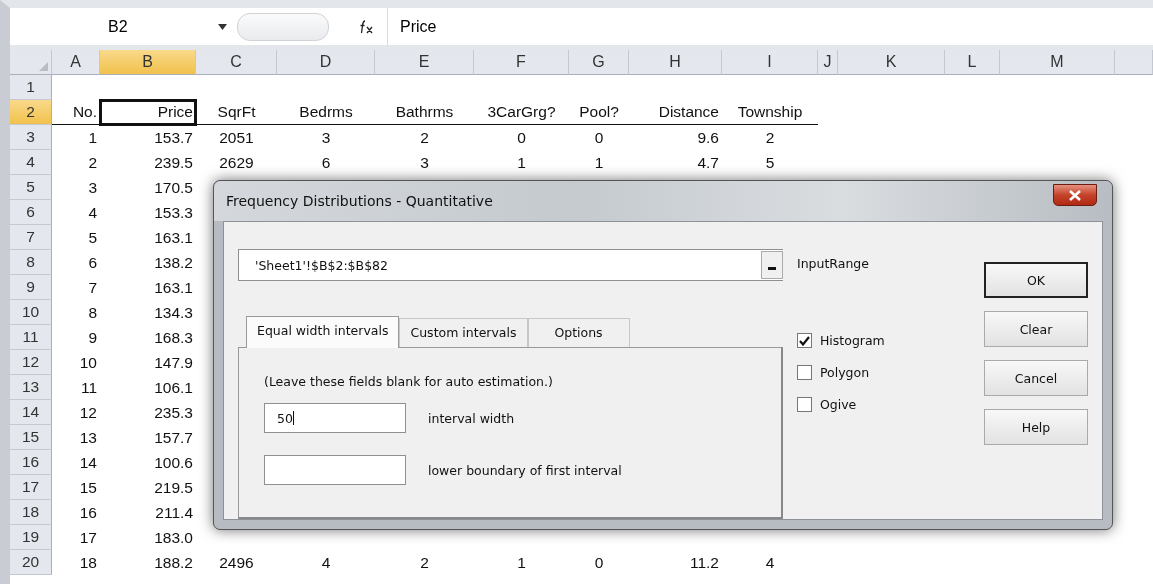 The height and width of the screenshot is (584, 1153). What do you see at coordinates (424, 62) in the screenshot?
I see `column-header: E` at bounding box center [424, 62].